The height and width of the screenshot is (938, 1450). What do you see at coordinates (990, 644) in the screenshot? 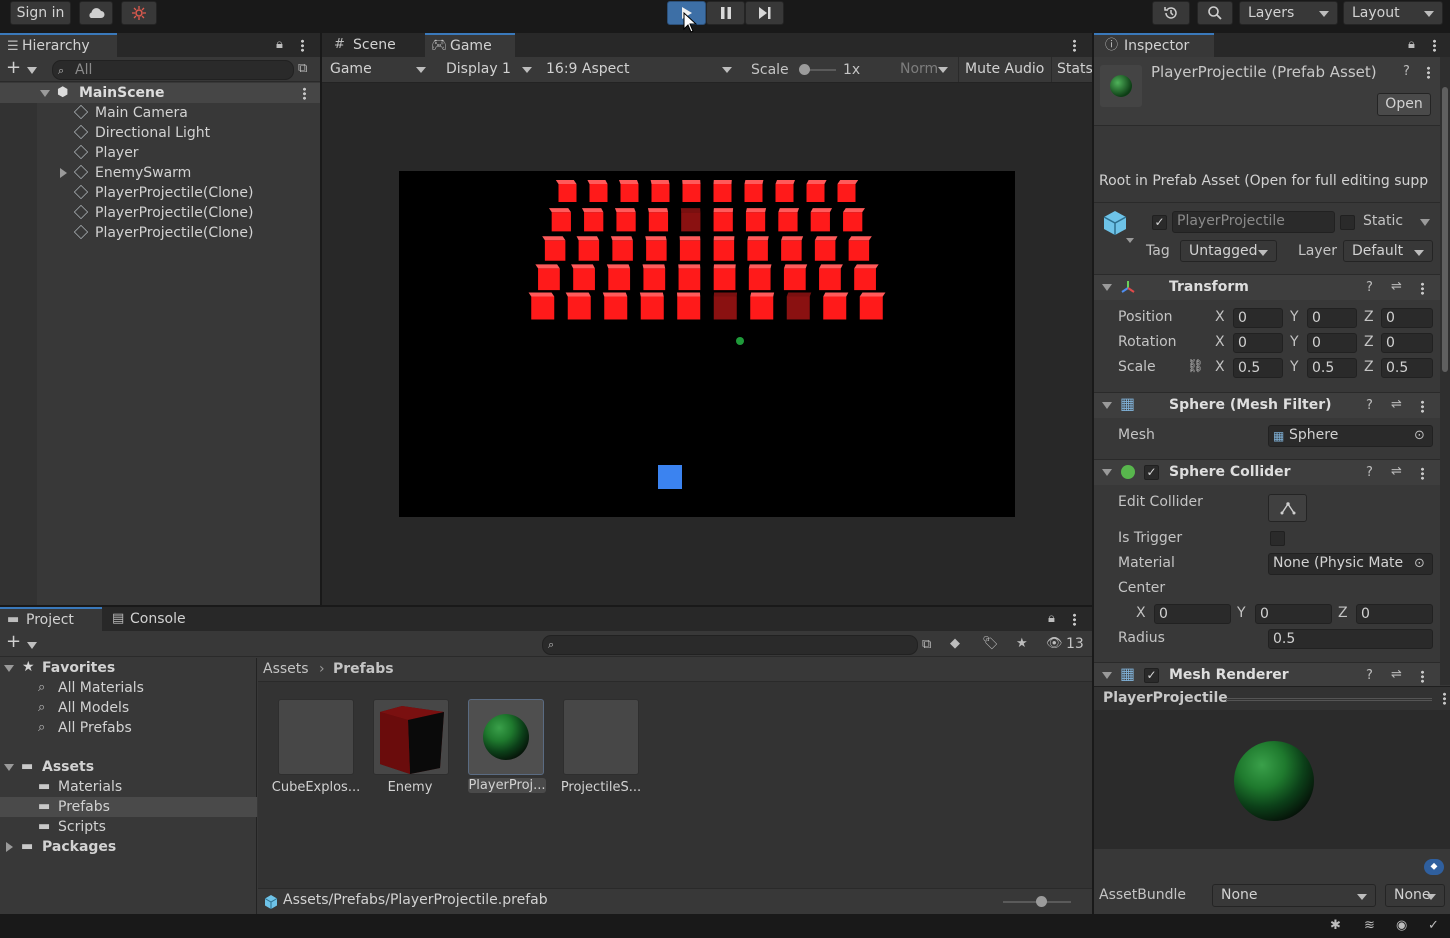
I see `label-icon: 🏷︎` at bounding box center [990, 644].